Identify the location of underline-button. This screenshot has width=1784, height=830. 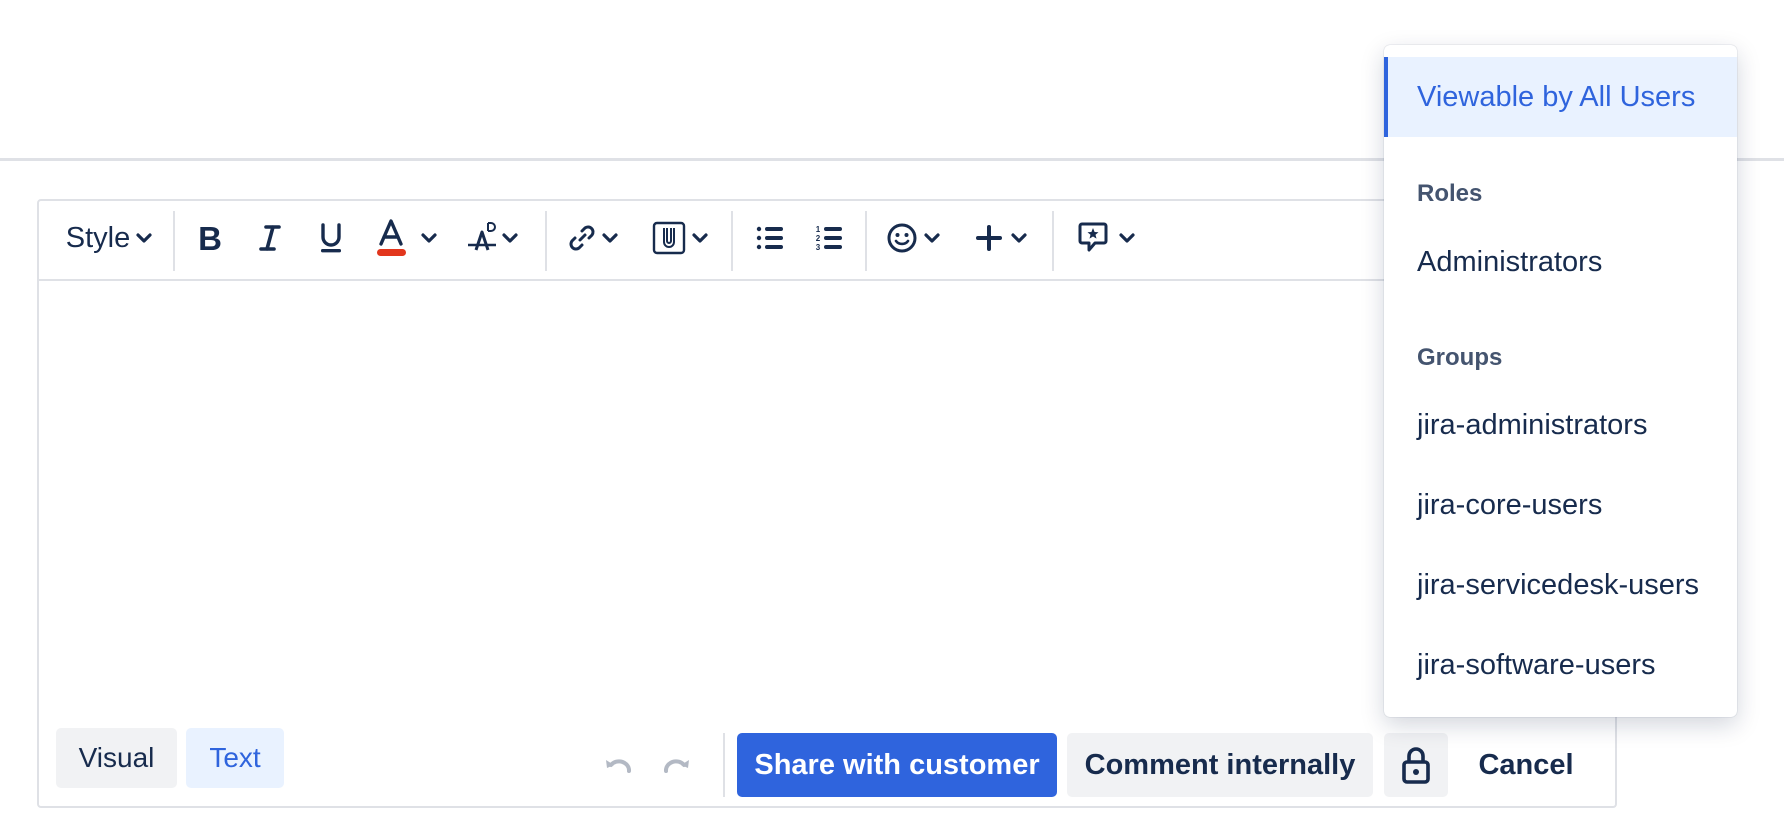
(331, 238).